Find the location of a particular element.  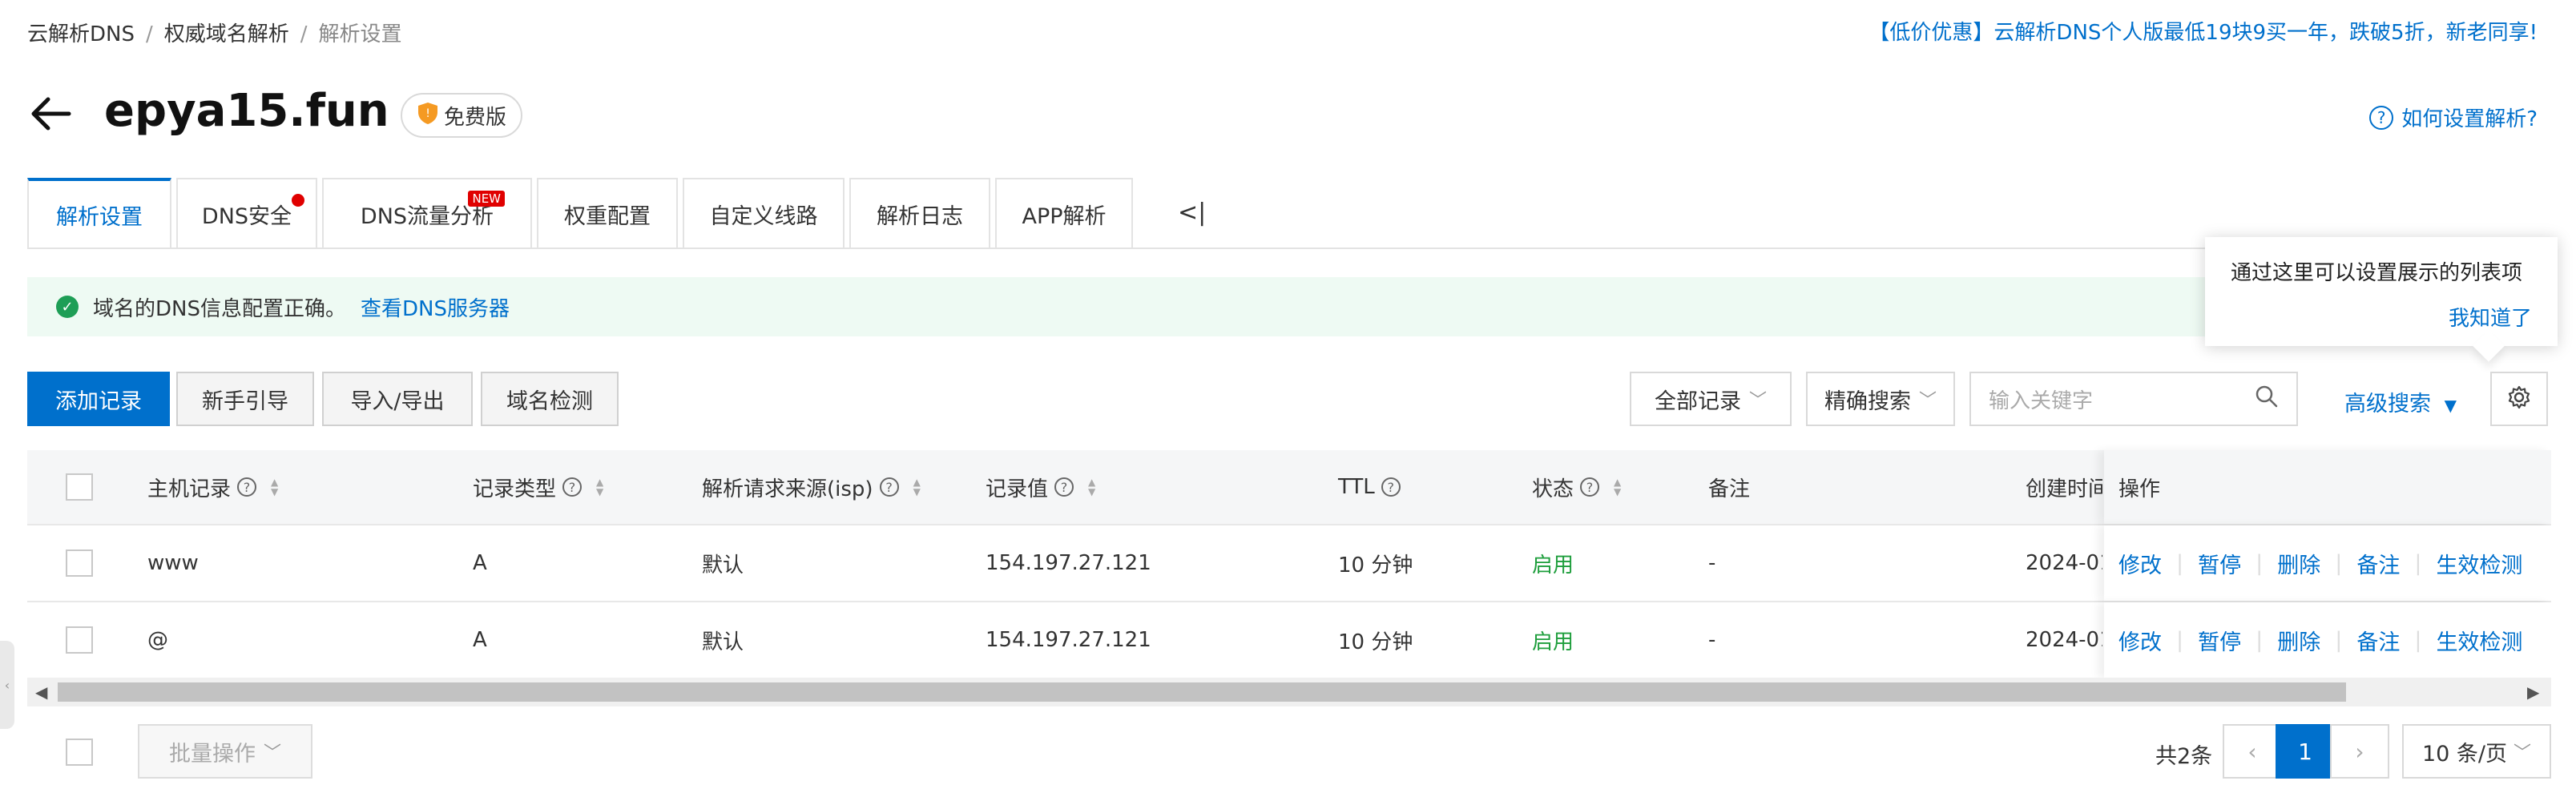

tab-label: APP解析 is located at coordinates (1064, 216).